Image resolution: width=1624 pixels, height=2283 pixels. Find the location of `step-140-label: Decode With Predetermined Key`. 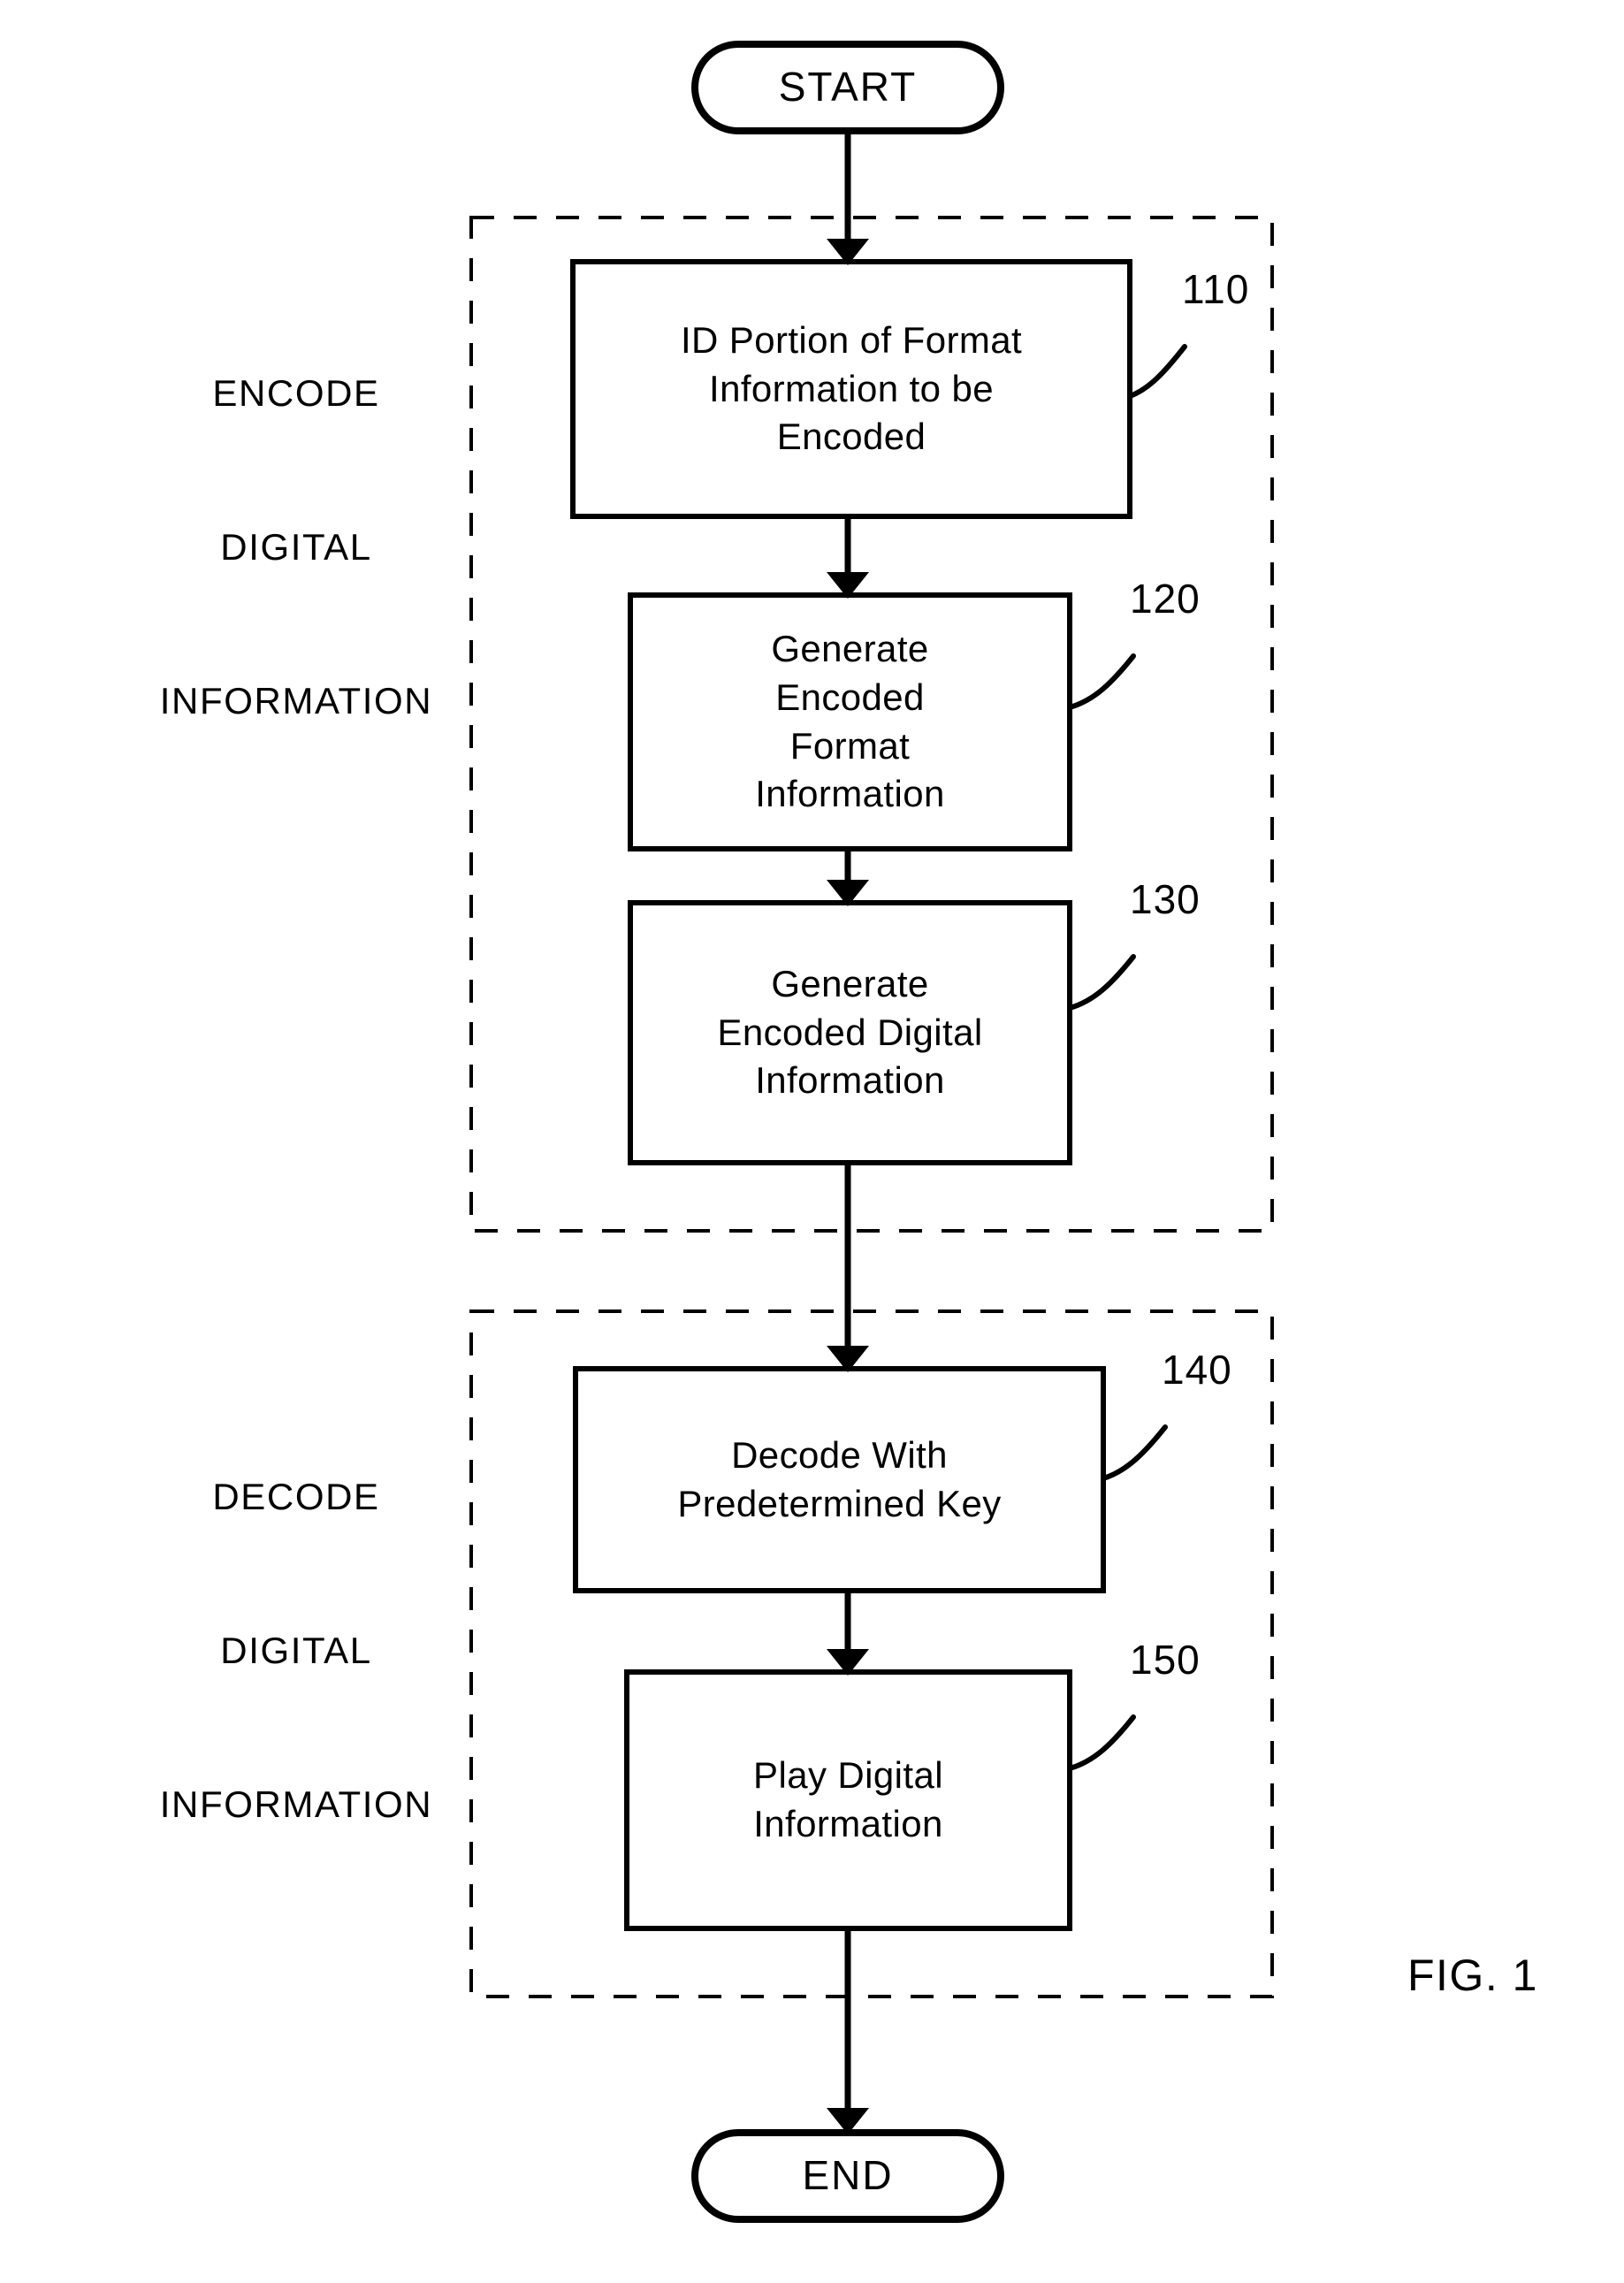

step-140-label: Decode With Predetermined Key is located at coordinates (839, 1480).